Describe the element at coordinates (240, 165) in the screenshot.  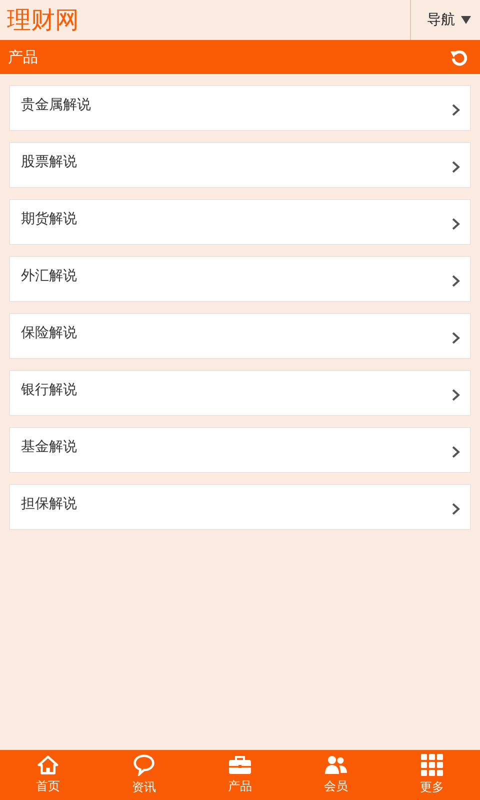
I see `list-item: 股票解说` at that location.